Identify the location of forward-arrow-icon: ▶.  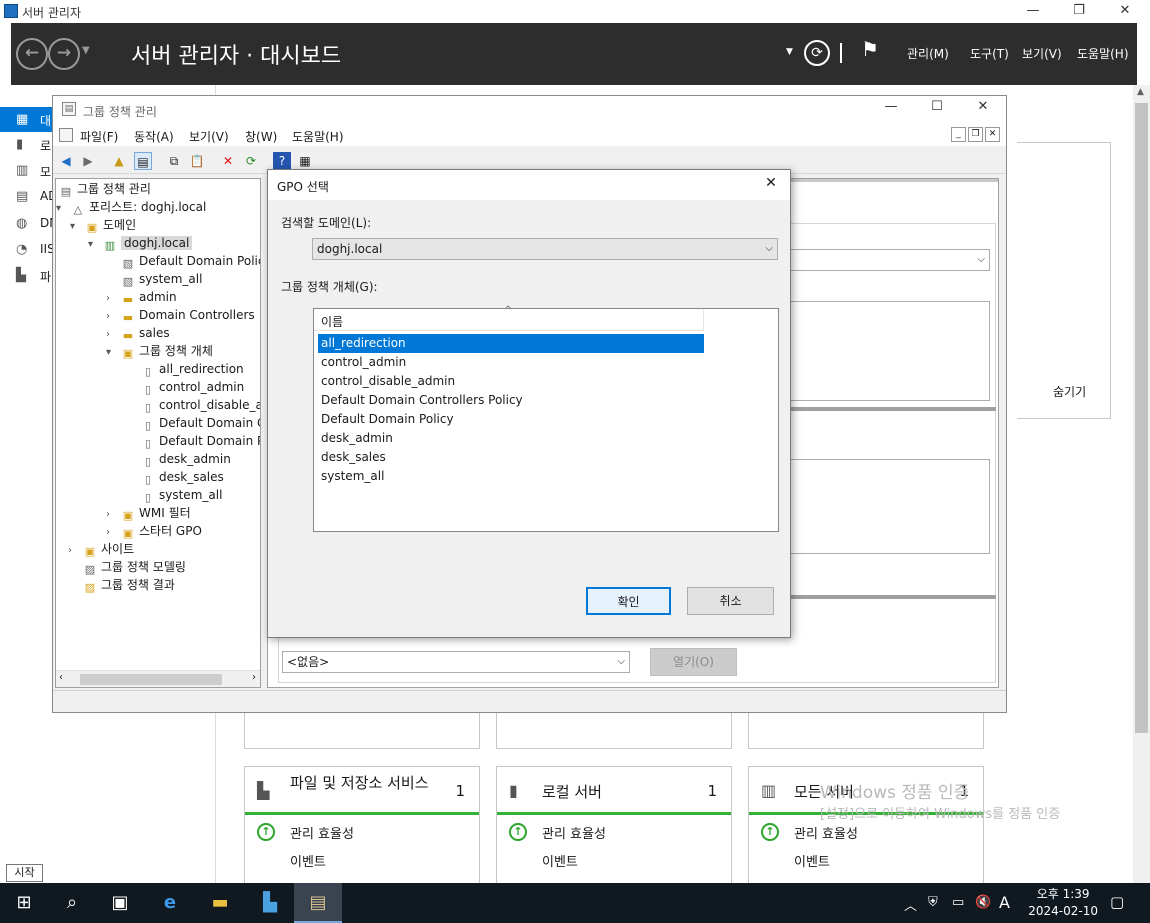
(88, 161).